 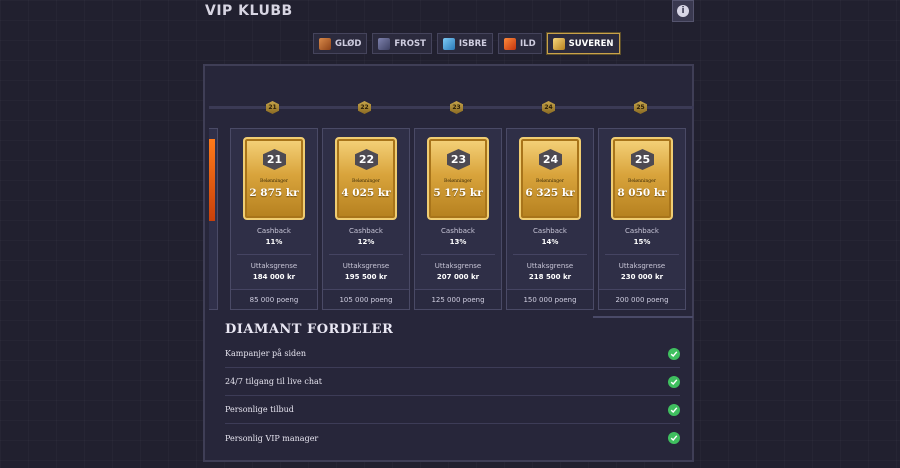 What do you see at coordinates (642, 178) in the screenshot?
I see `gold-chest-icon: 25 Belønninger 8 050 kr` at bounding box center [642, 178].